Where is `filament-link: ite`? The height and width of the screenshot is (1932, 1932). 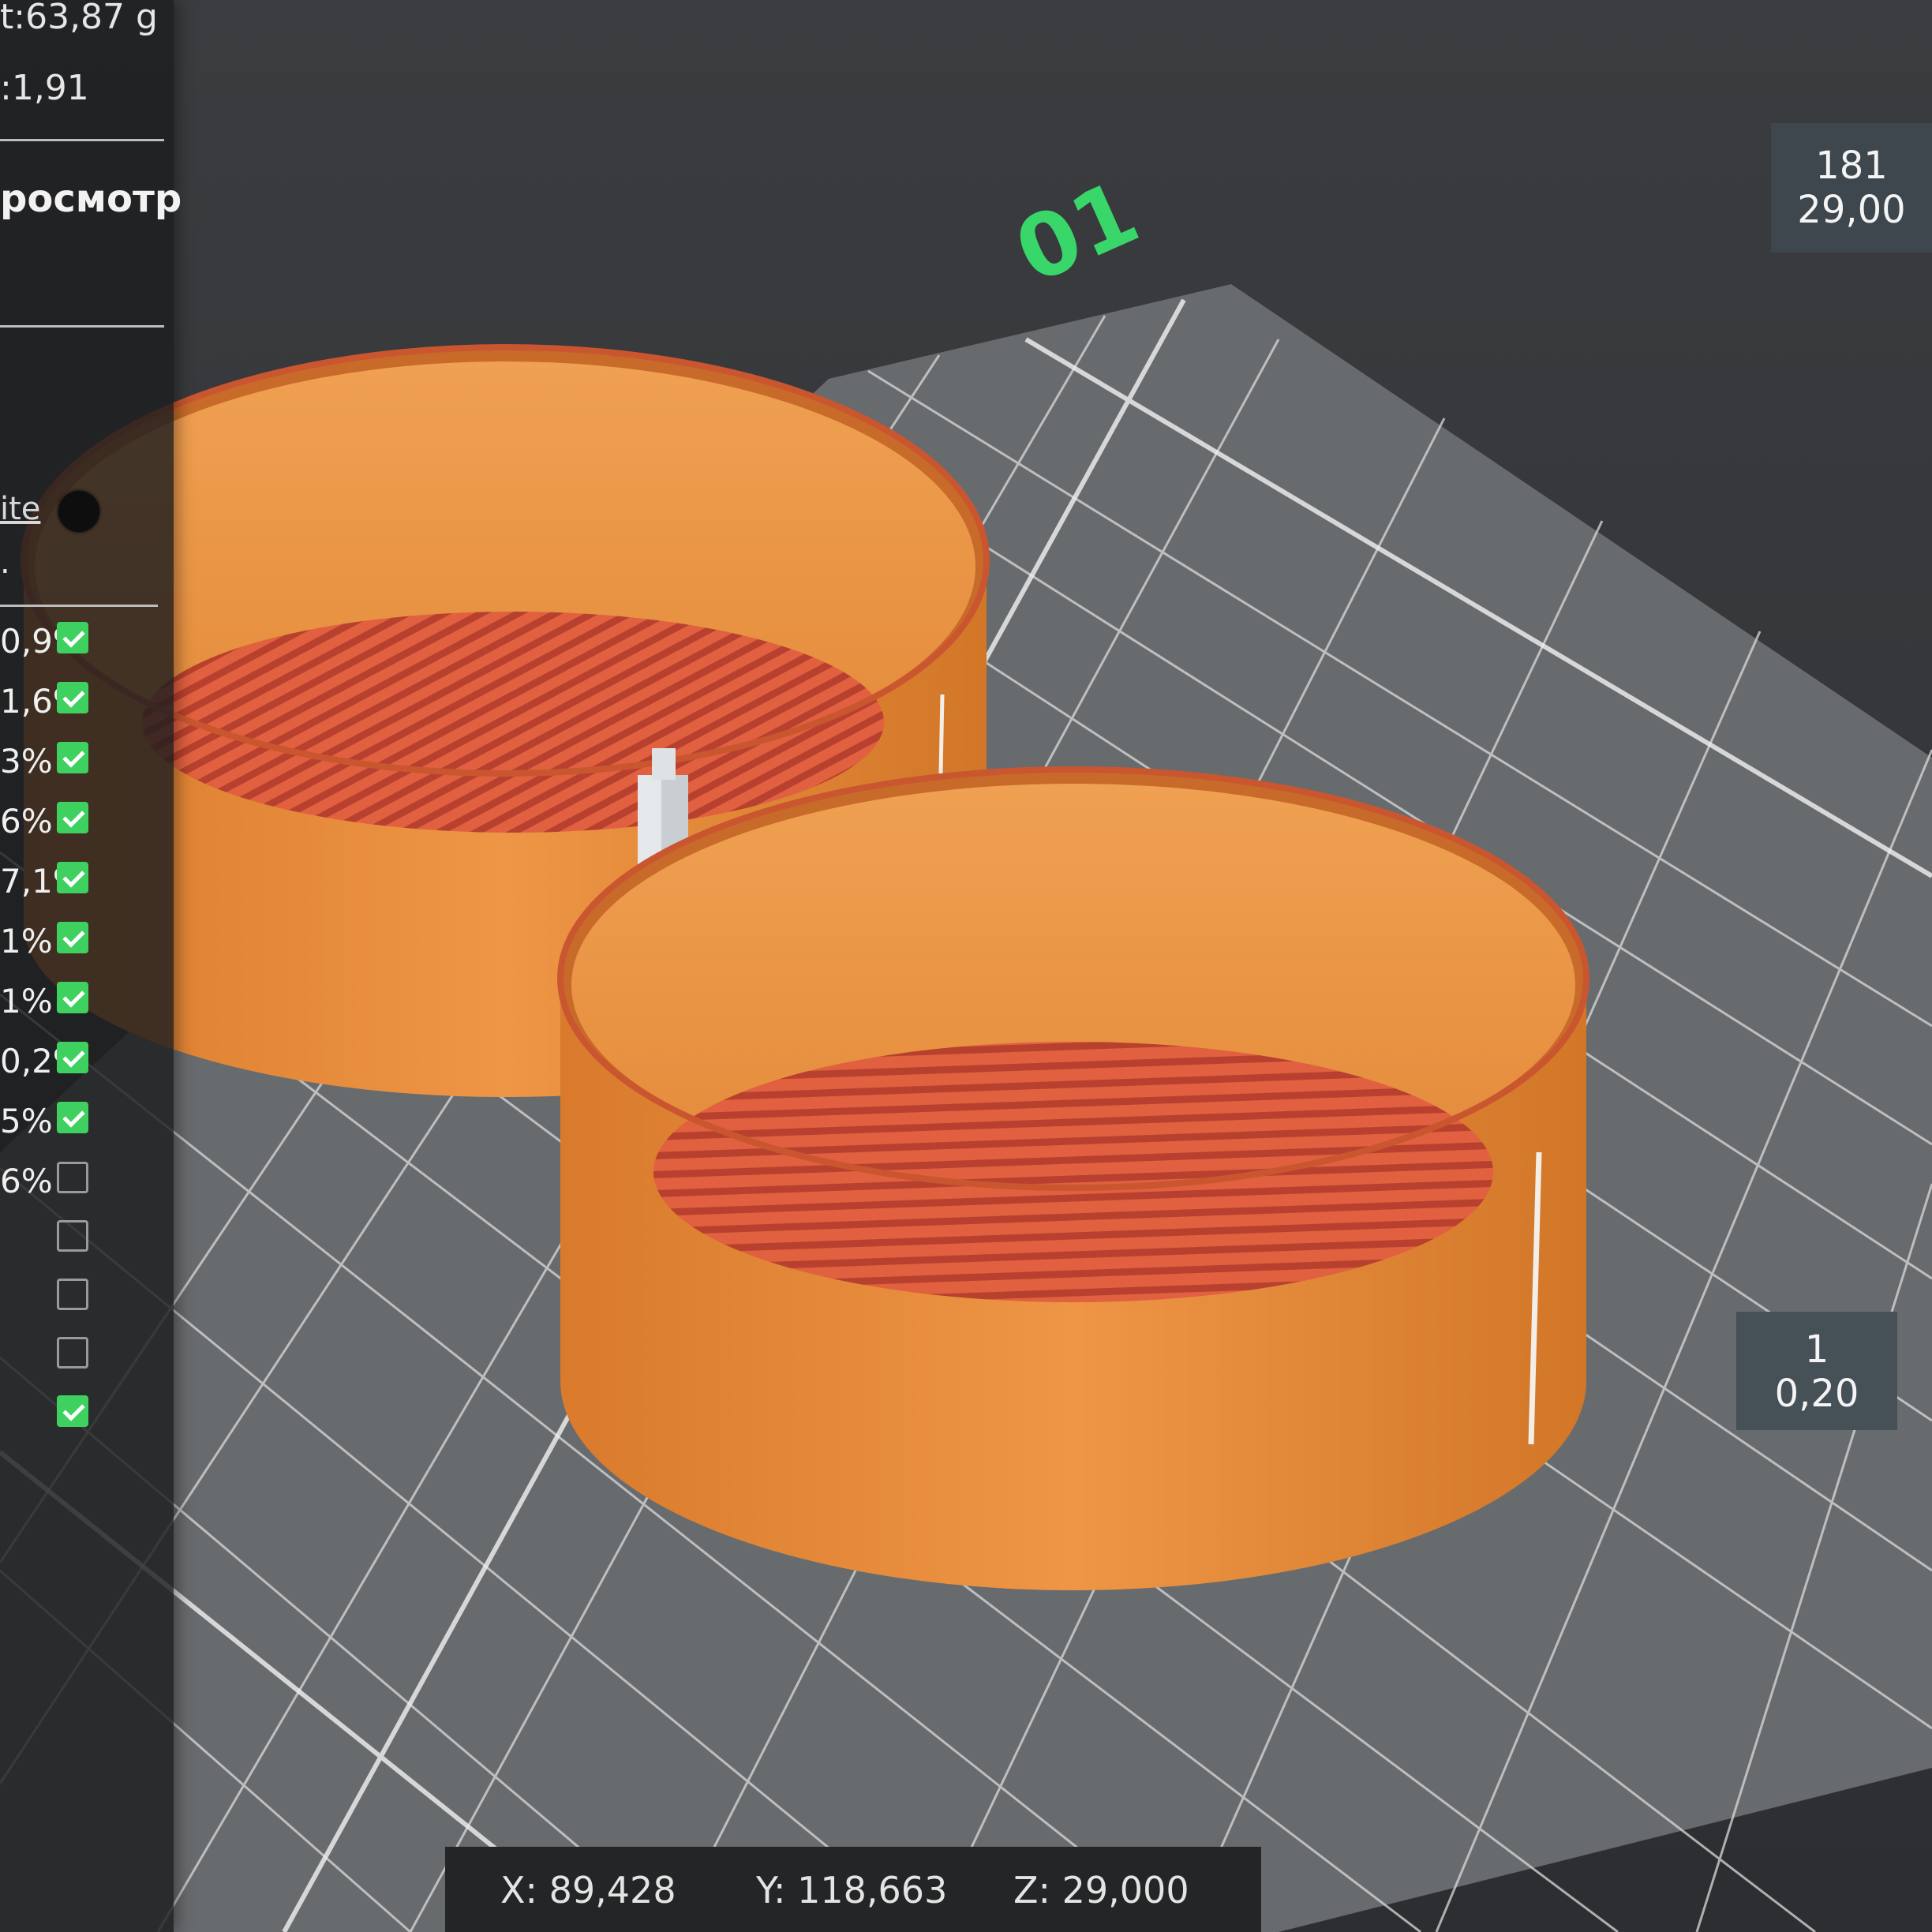
filament-link: ite is located at coordinates (20, 509).